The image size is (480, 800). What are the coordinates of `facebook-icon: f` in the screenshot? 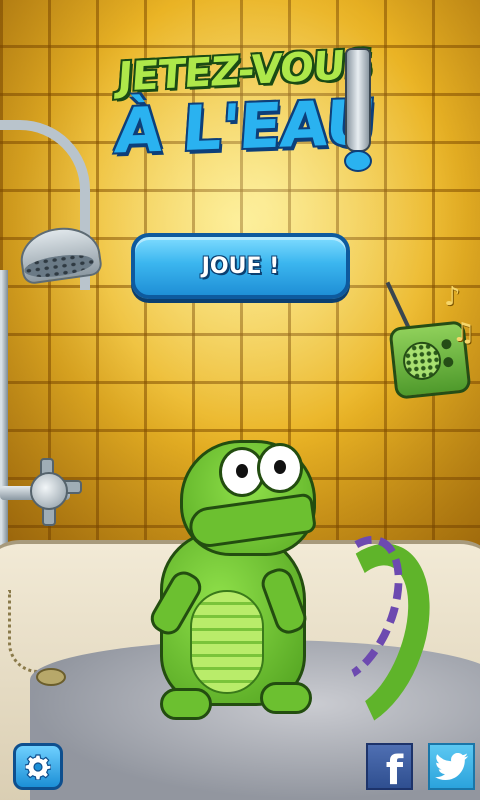 It's located at (394, 770).